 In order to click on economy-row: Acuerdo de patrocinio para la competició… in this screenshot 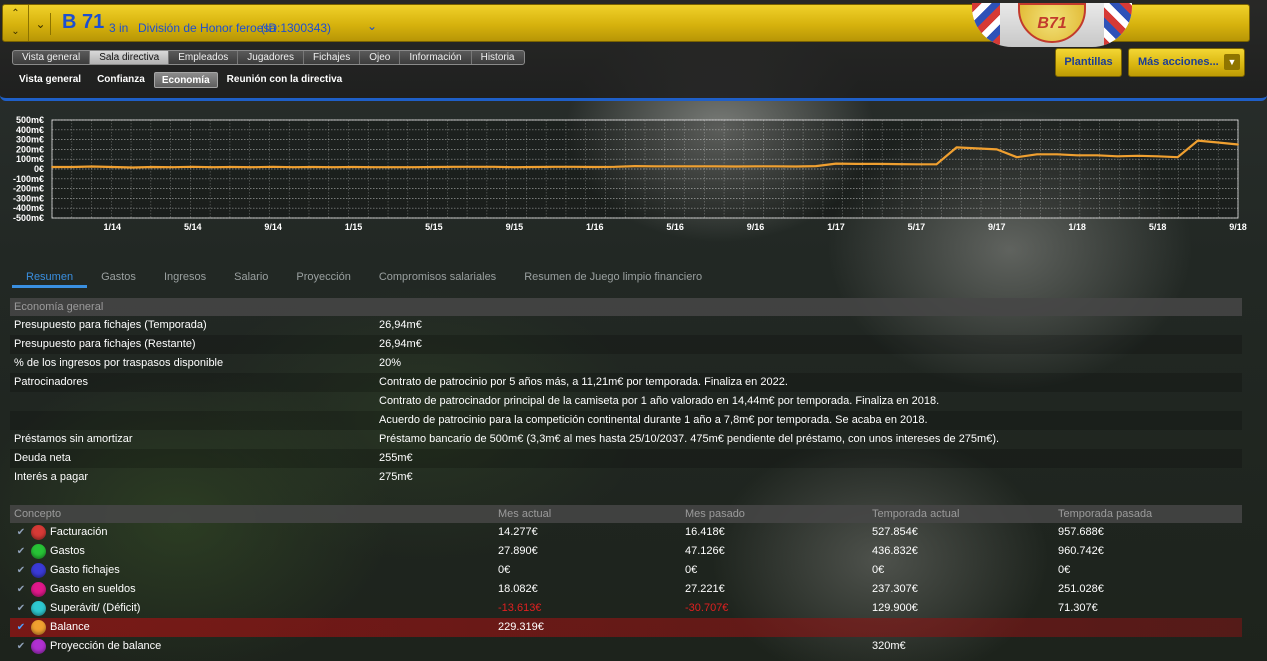, I will do `click(626, 420)`.